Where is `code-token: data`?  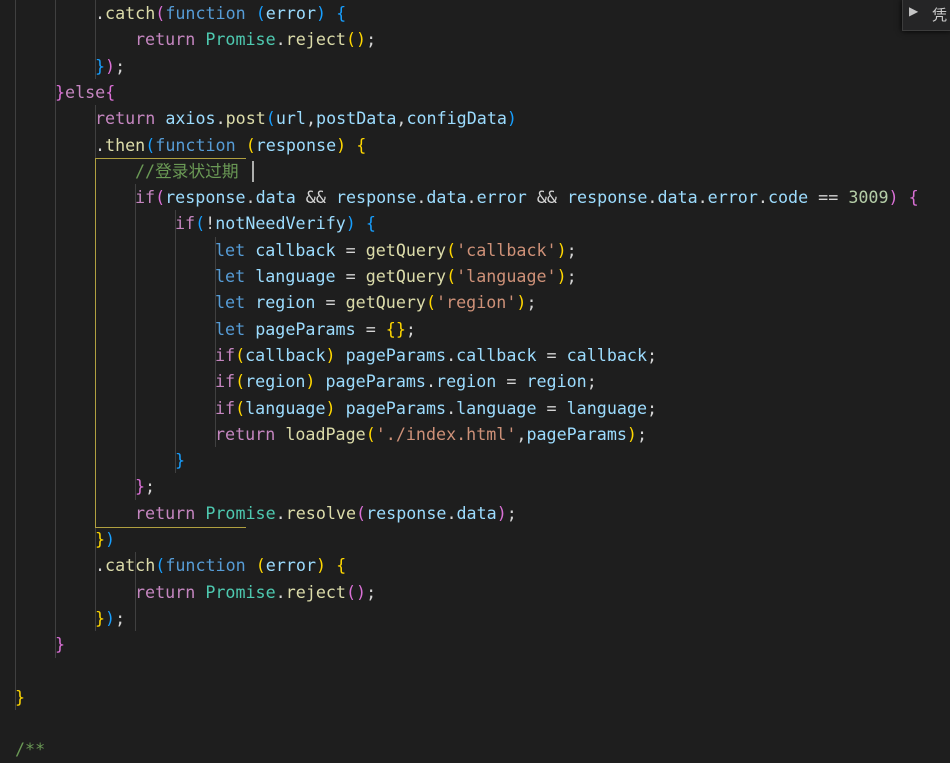 code-token: data is located at coordinates (275, 197).